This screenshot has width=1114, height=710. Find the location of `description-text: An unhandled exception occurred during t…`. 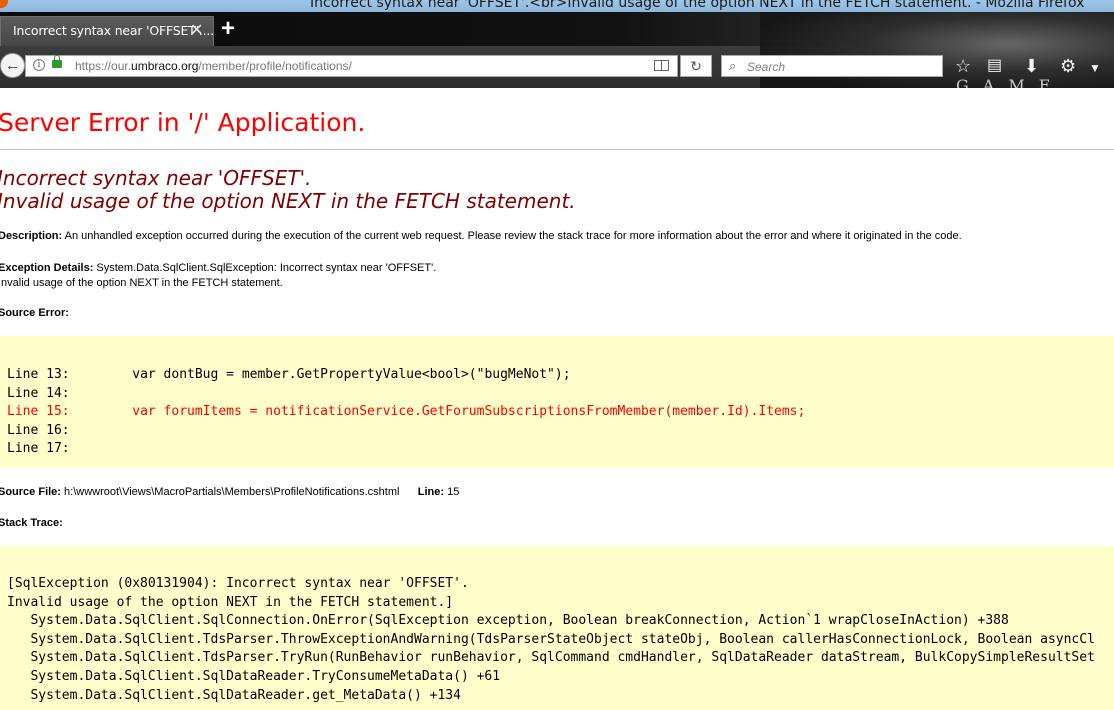

description-text: An unhandled exception occurred during t… is located at coordinates (512, 236).